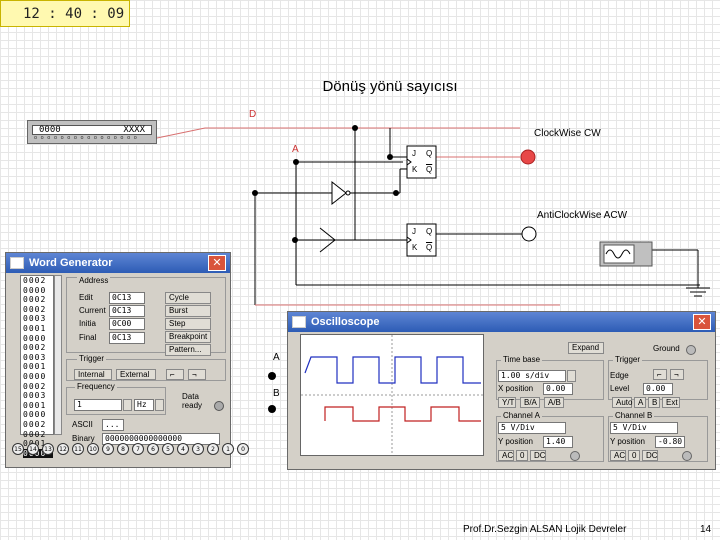 This screenshot has width=720, height=540. Describe the element at coordinates (644, 428) in the screenshot. I see `channel-b-scale-field: 5 V/Div` at that location.